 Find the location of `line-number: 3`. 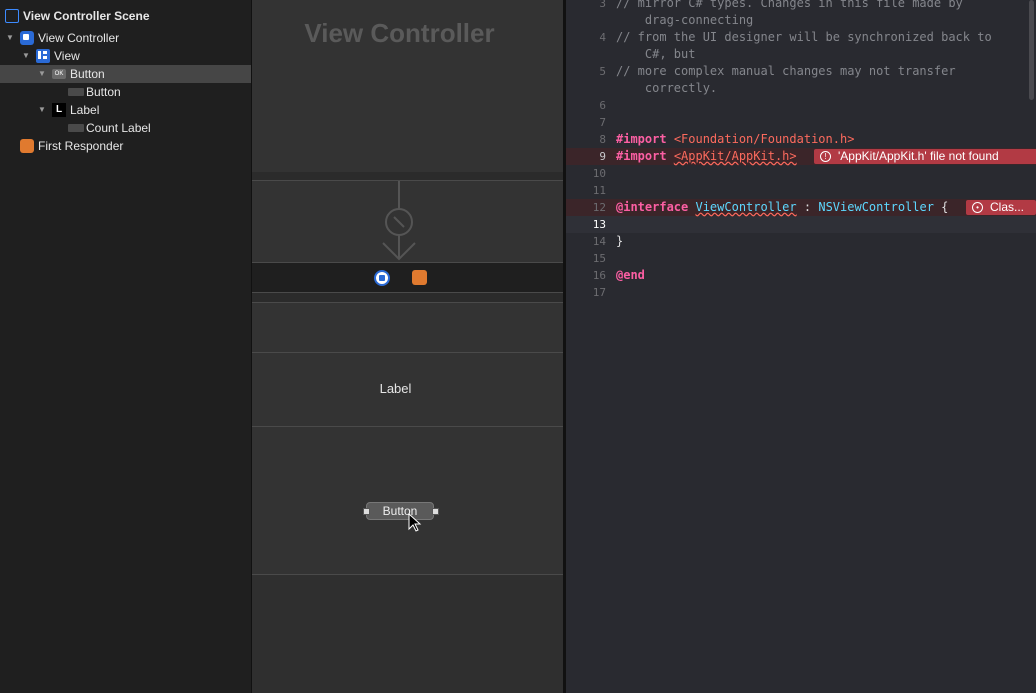

line-number: 3 is located at coordinates (602, 5).